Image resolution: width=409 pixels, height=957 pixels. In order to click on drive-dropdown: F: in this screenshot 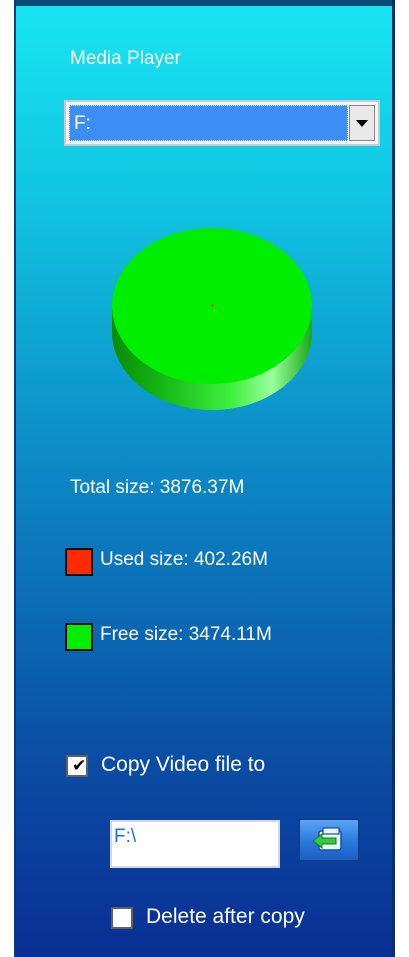, I will do `click(222, 123)`.